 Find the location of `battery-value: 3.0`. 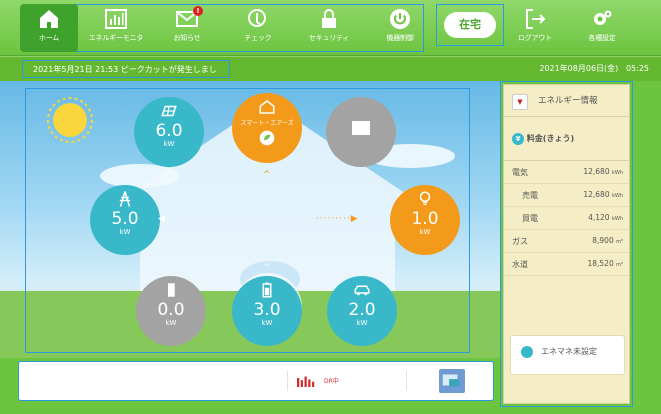

battery-value: 3.0 is located at coordinates (267, 310).